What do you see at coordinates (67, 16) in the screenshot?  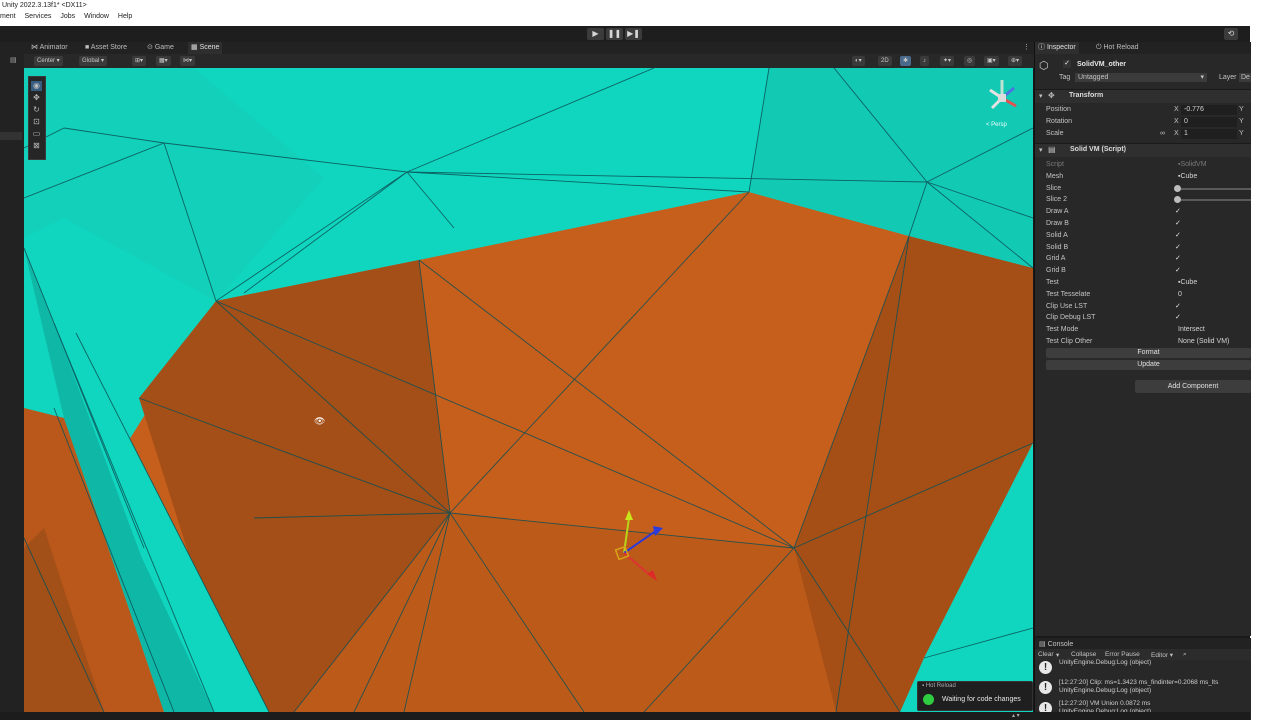 I see `menu-item-jobs: Jobs` at bounding box center [67, 16].